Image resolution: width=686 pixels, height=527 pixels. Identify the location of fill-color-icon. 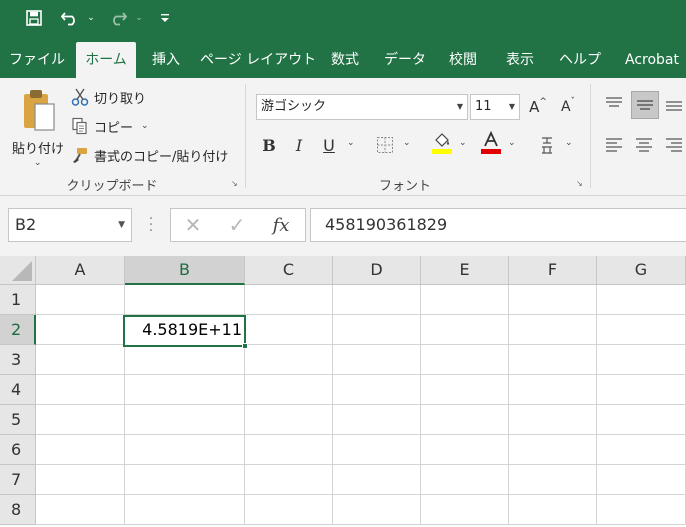
(442, 143).